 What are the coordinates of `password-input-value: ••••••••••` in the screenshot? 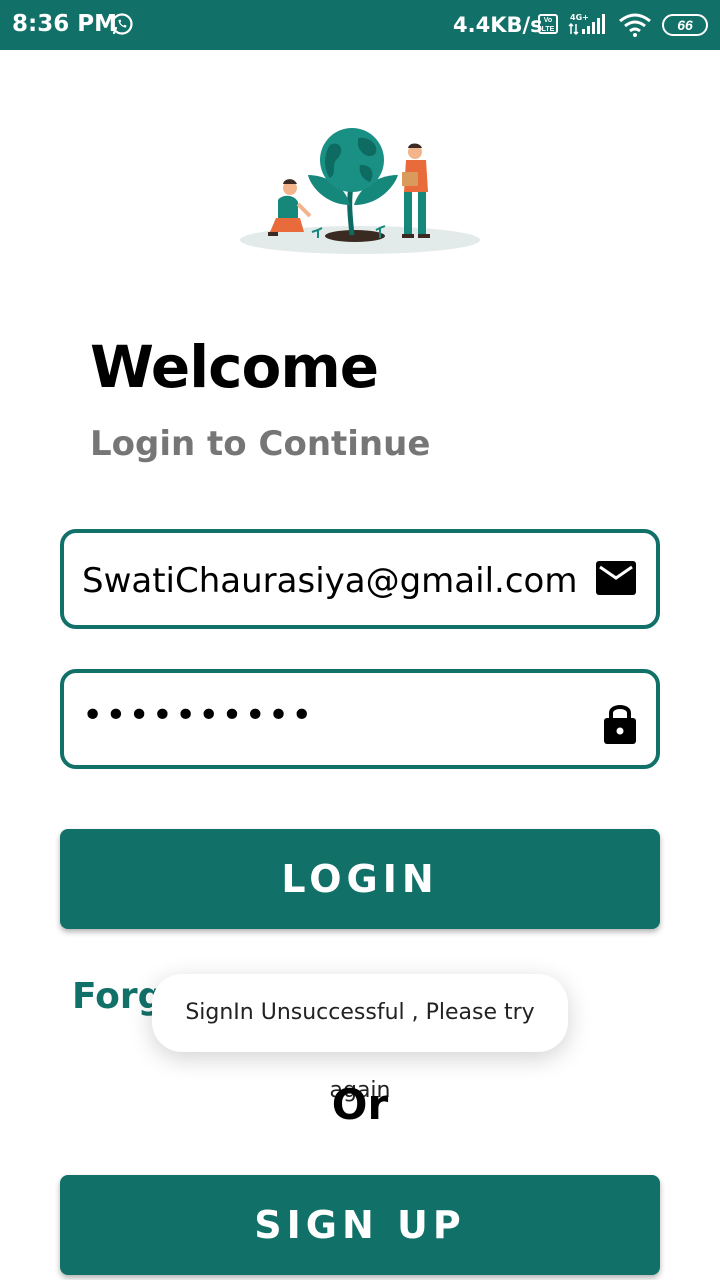 It's located at (198, 715).